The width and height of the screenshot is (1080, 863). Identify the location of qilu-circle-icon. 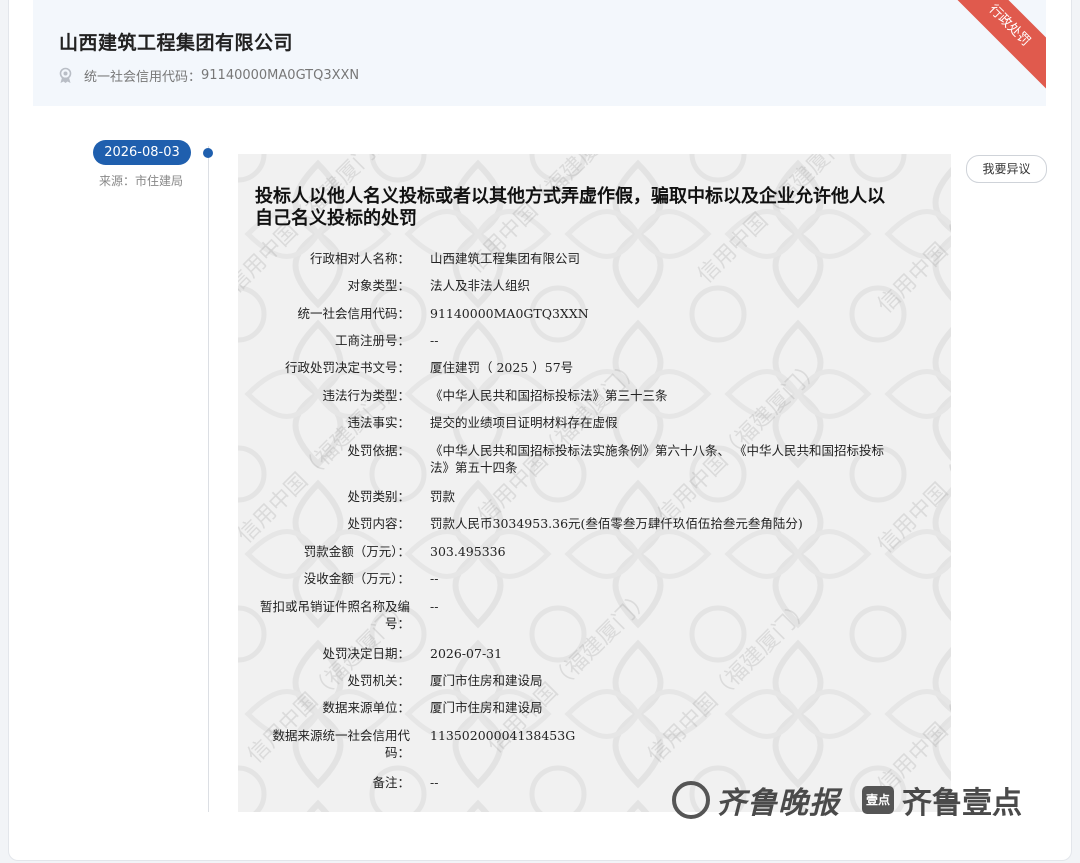
(691, 800).